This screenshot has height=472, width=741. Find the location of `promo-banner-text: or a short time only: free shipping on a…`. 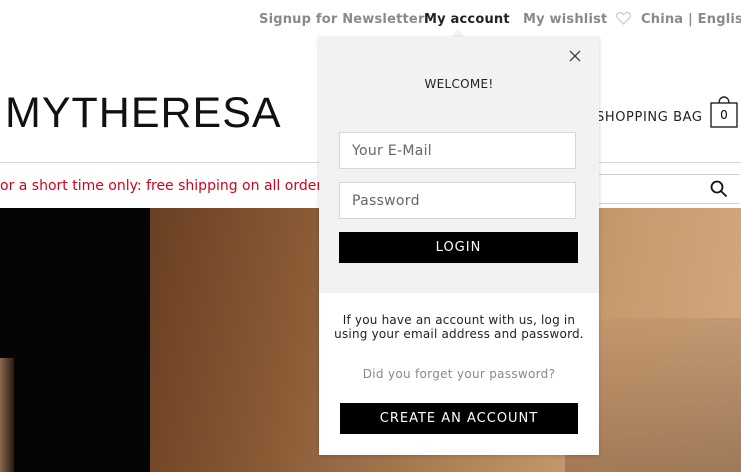

promo-banner-text: or a short time only: free shipping on a… is located at coordinates (165, 186).